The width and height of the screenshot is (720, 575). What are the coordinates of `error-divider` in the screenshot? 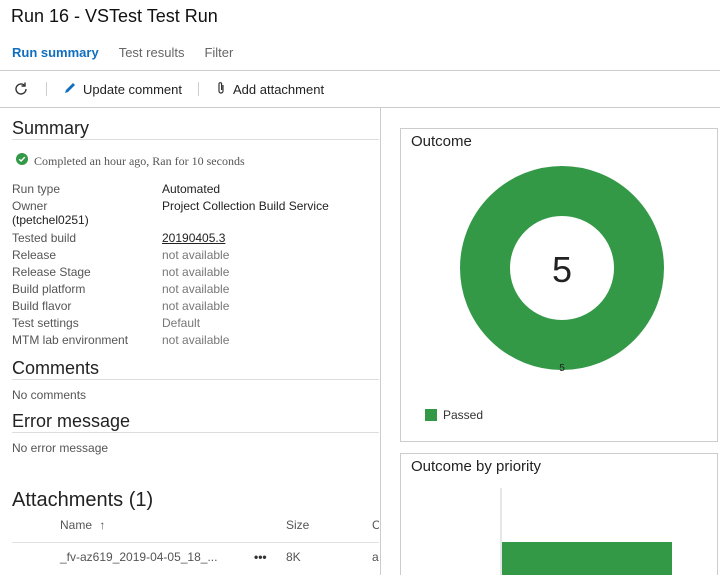 It's located at (195, 432).